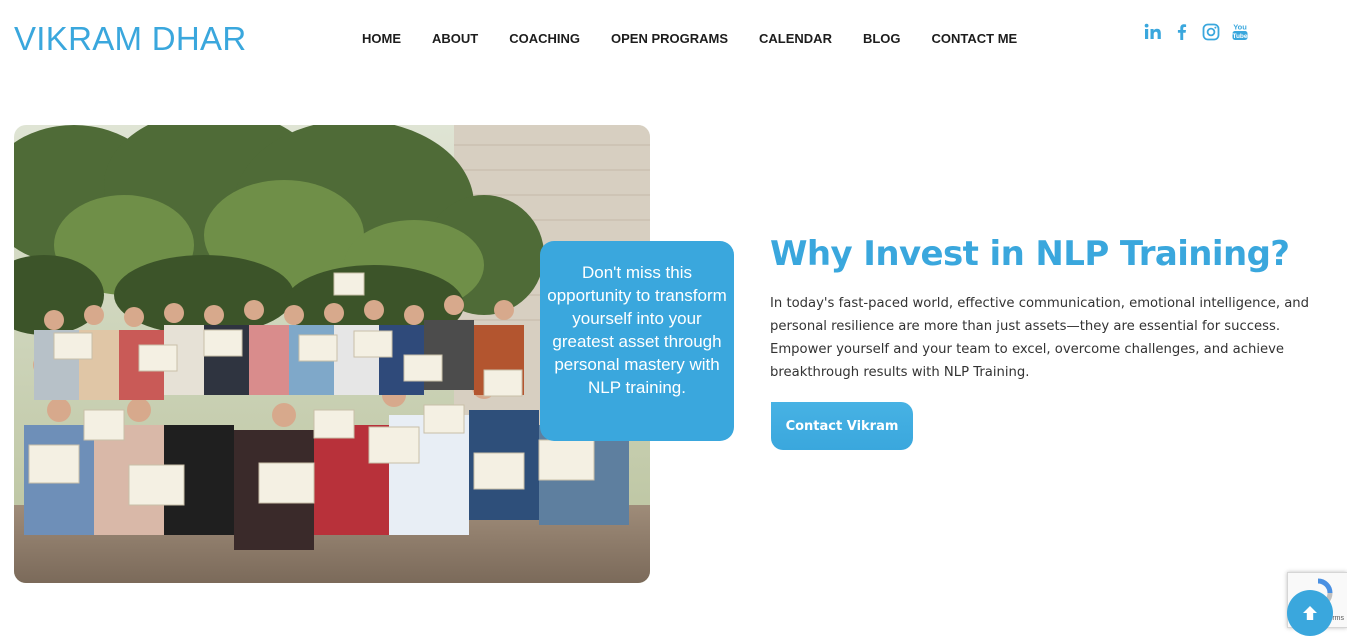 The width and height of the screenshot is (1347, 636). I want to click on arrow-up-icon, so click(1310, 613).